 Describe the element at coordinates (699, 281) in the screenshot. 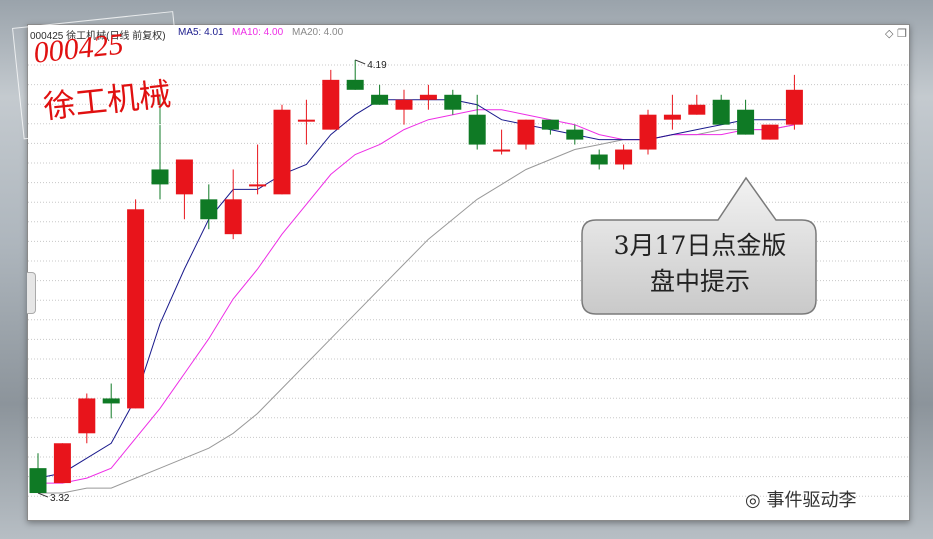

I see `callout-line2: 盘中提示` at that location.